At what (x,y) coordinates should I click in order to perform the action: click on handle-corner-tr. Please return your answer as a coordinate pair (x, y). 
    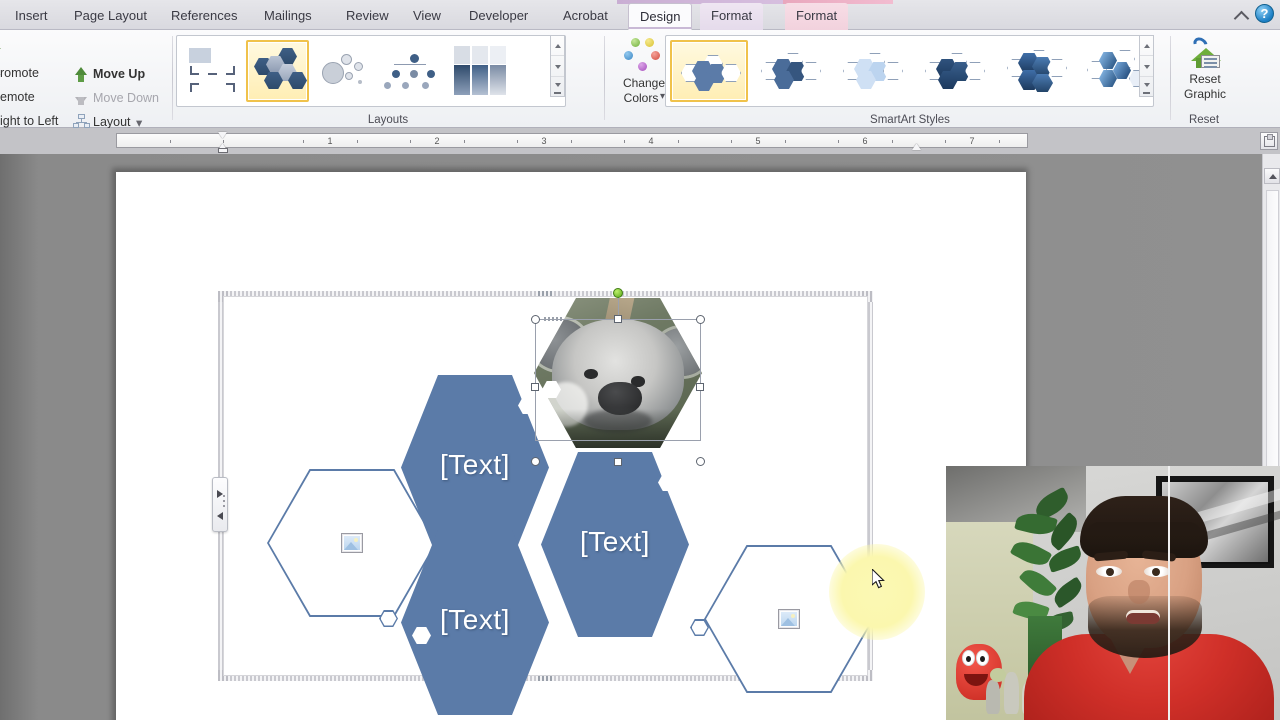
    Looking at the image, I should click on (700, 319).